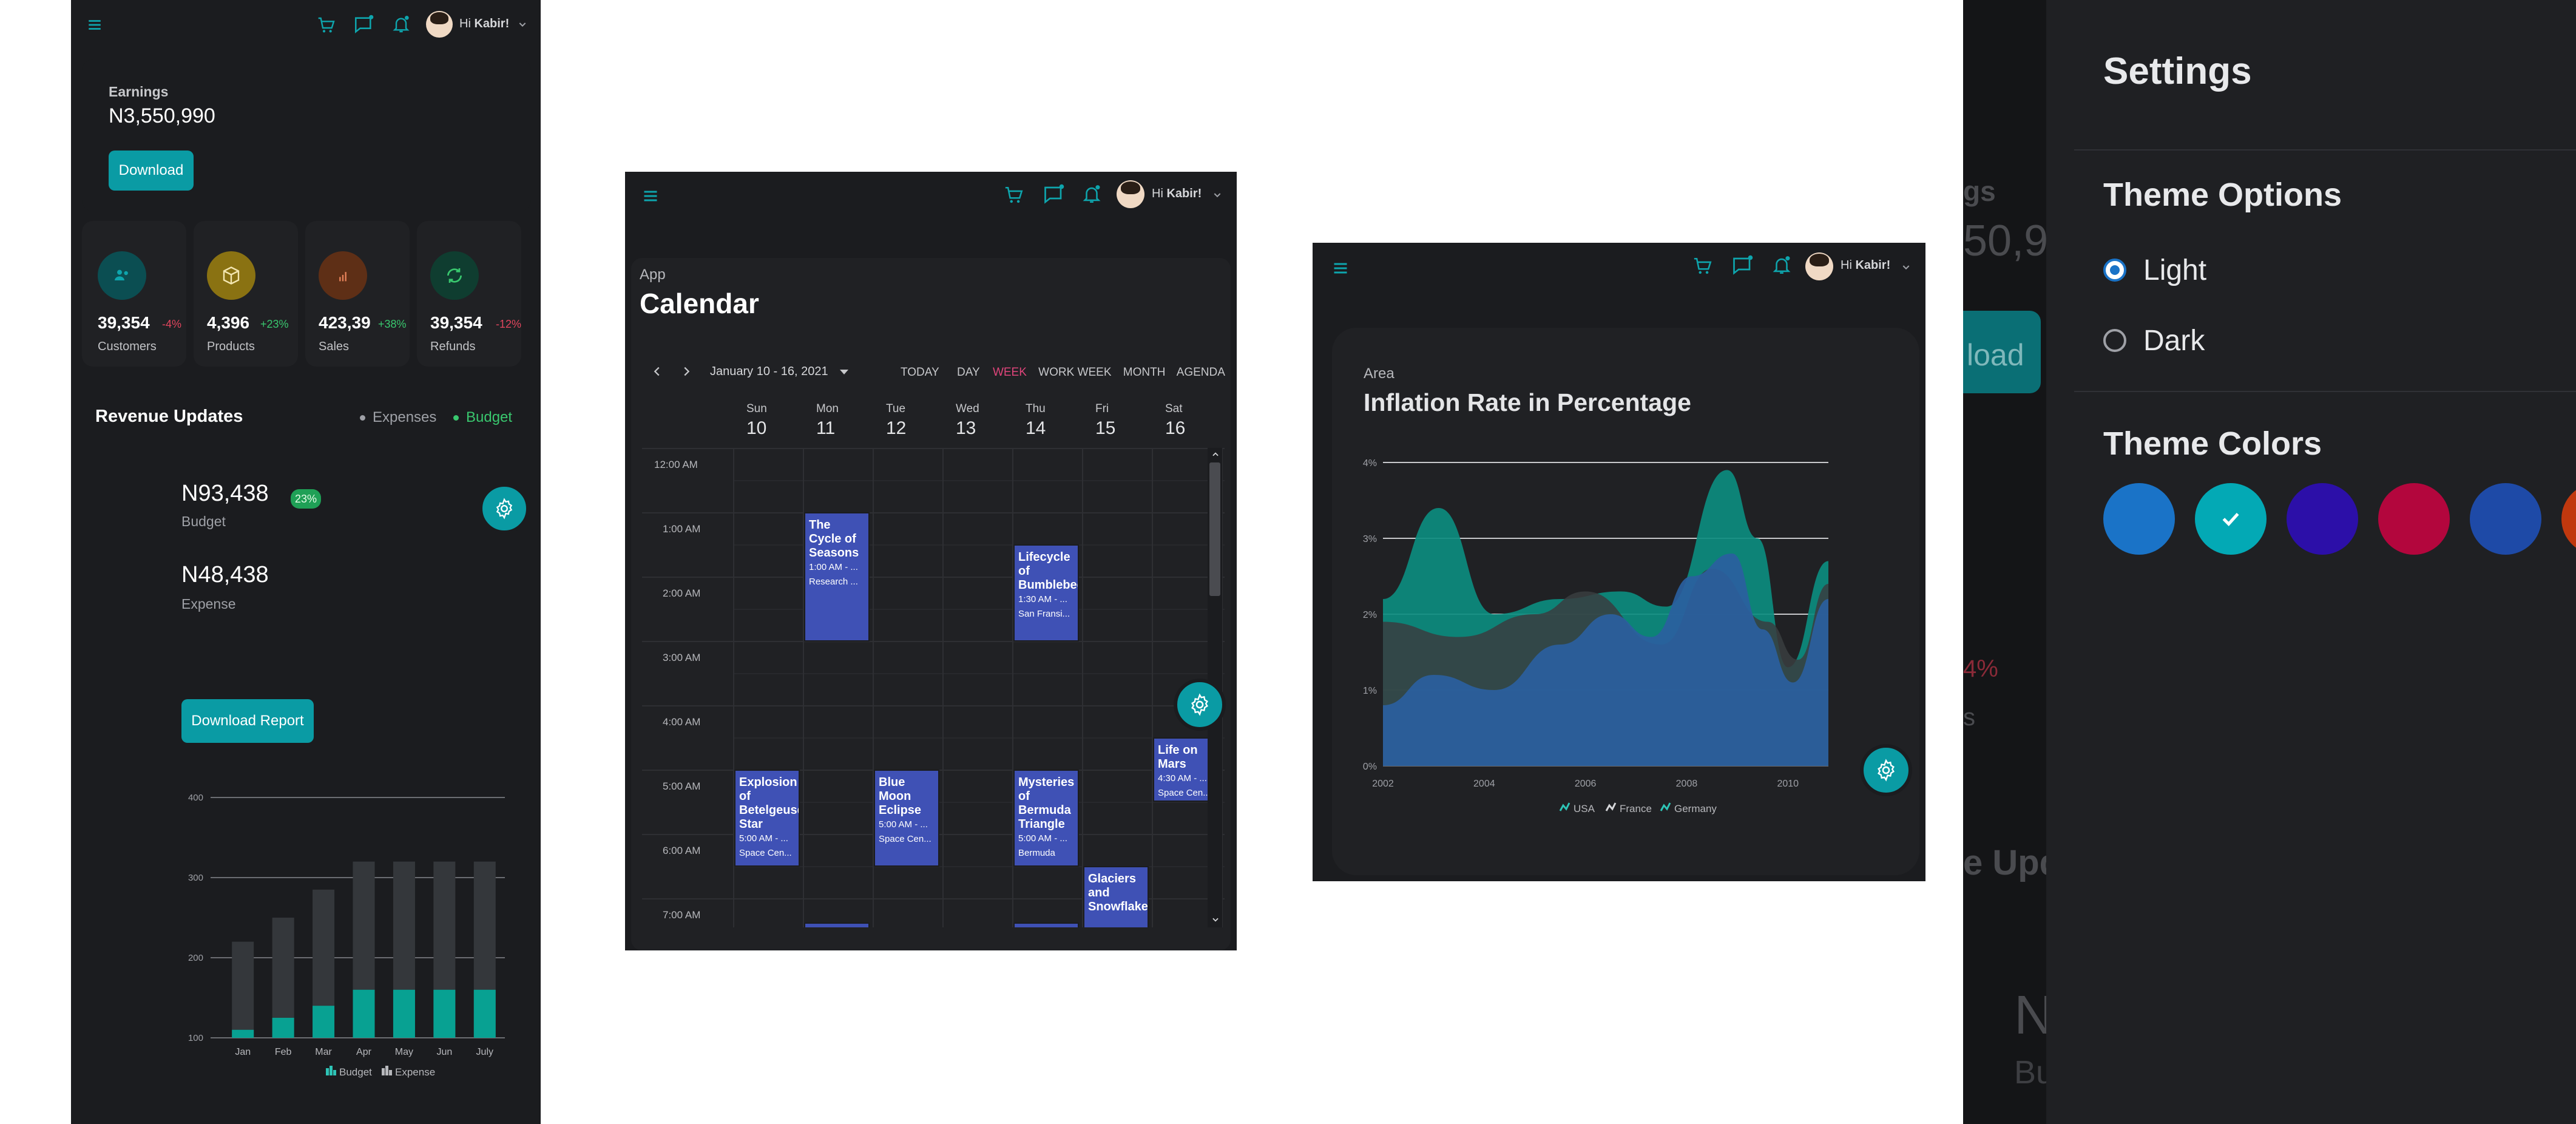  Describe the element at coordinates (2114, 340) in the screenshot. I see `dark-radio` at that location.